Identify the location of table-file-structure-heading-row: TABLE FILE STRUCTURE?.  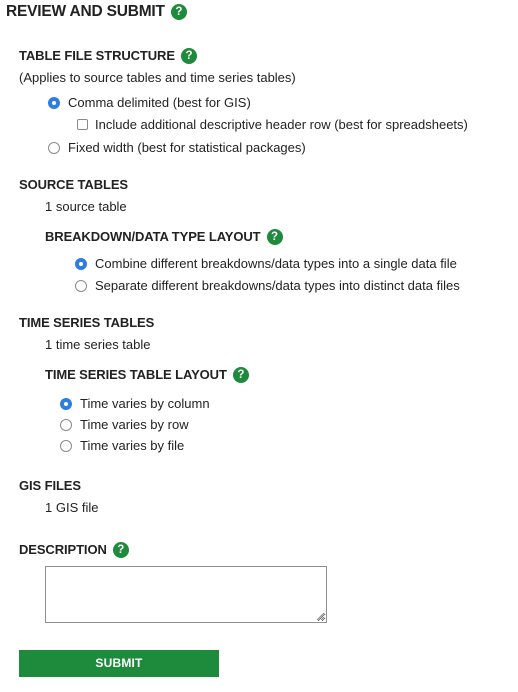
(108, 56).